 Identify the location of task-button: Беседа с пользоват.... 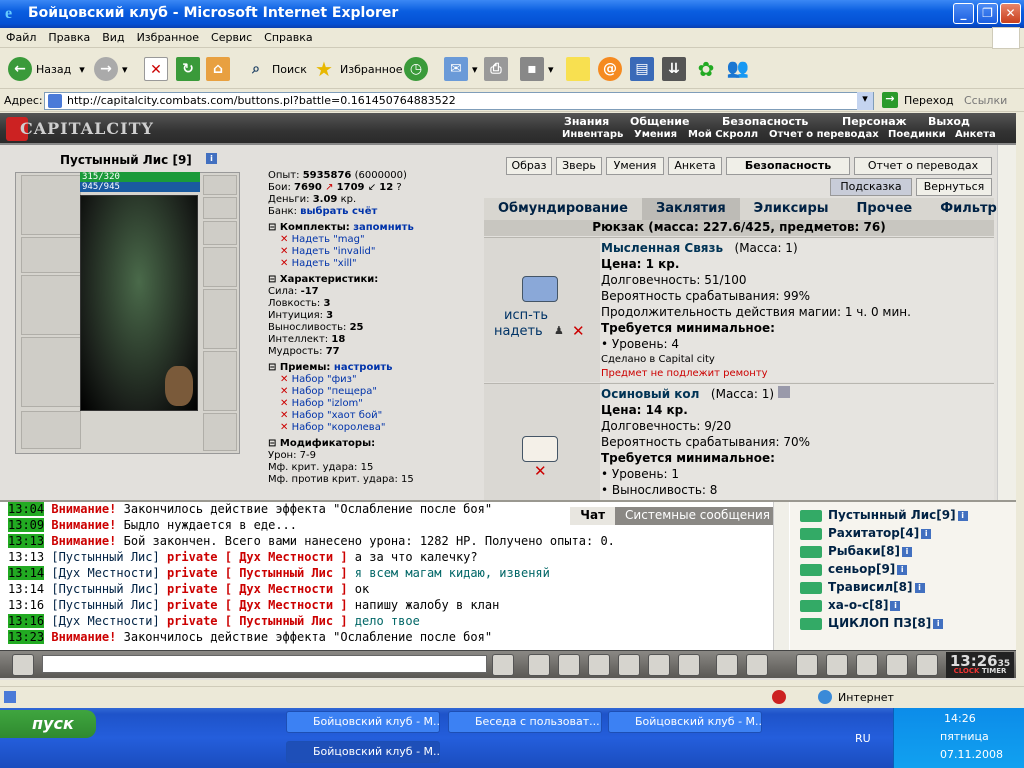
(525, 722).